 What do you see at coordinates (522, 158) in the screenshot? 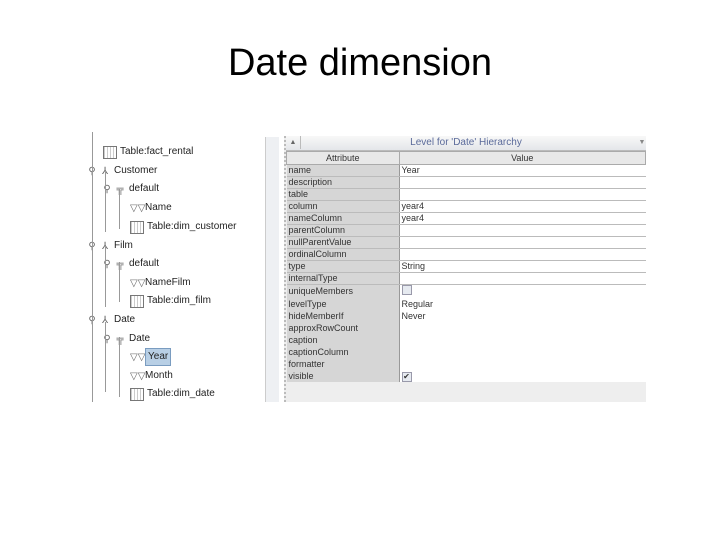
I see `column-header-value: Value` at bounding box center [522, 158].